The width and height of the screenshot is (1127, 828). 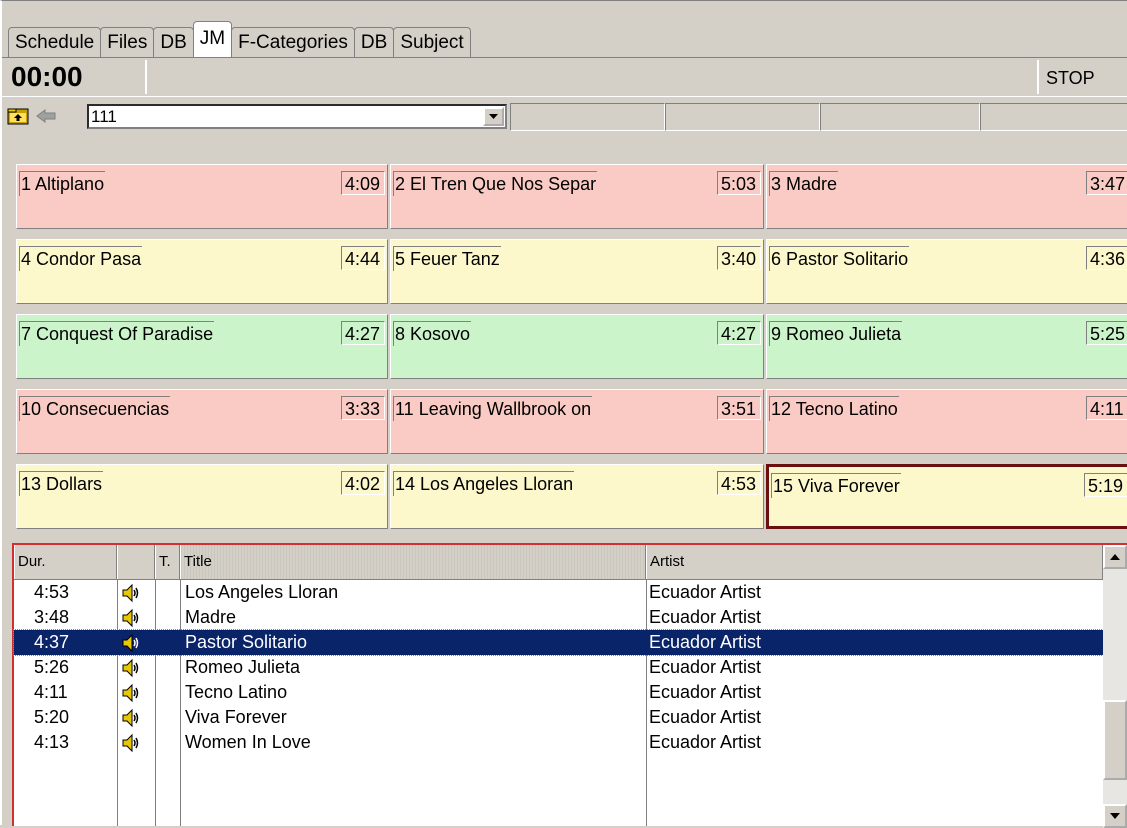 I want to click on cart-cell: 13 Dollars 4:02, so click(x=202, y=496).